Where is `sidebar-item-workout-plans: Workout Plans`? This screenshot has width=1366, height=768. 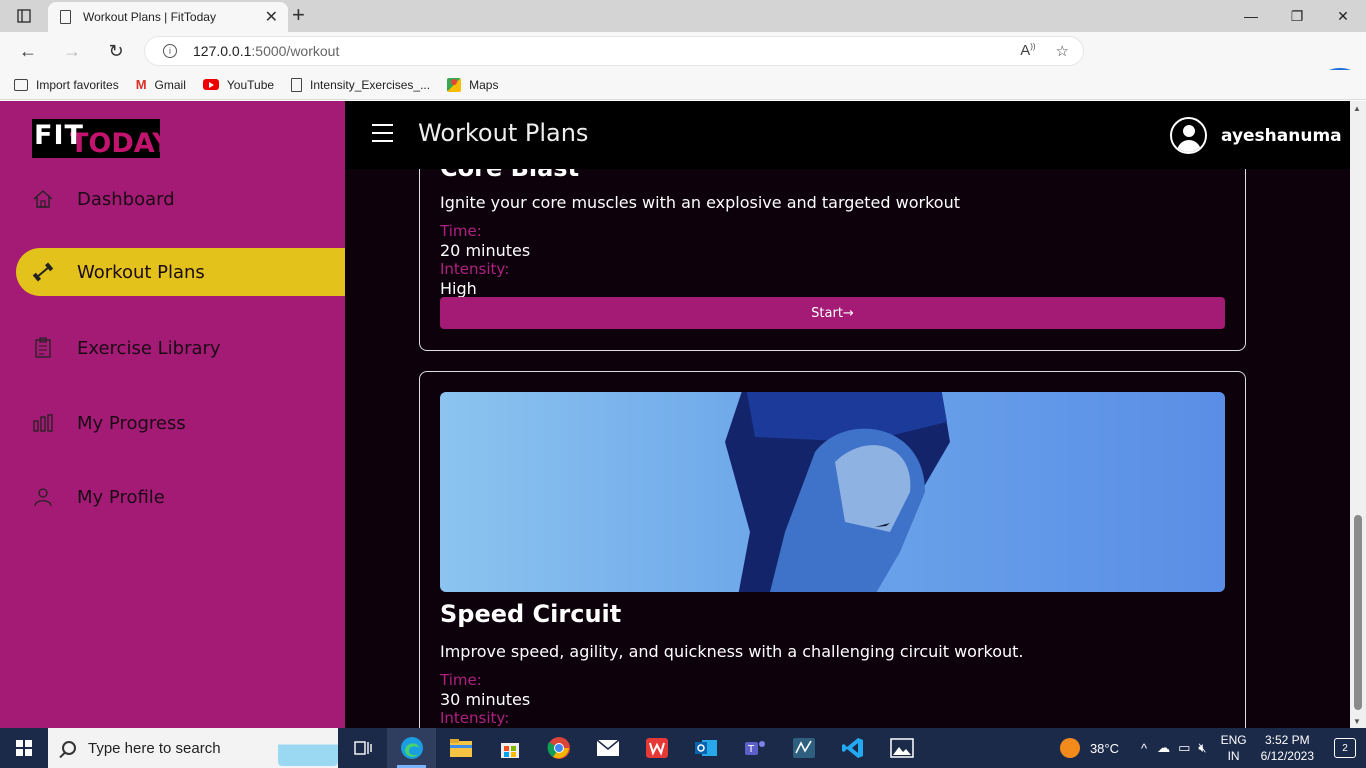
sidebar-item-workout-plans: Workout Plans is located at coordinates (180, 272).